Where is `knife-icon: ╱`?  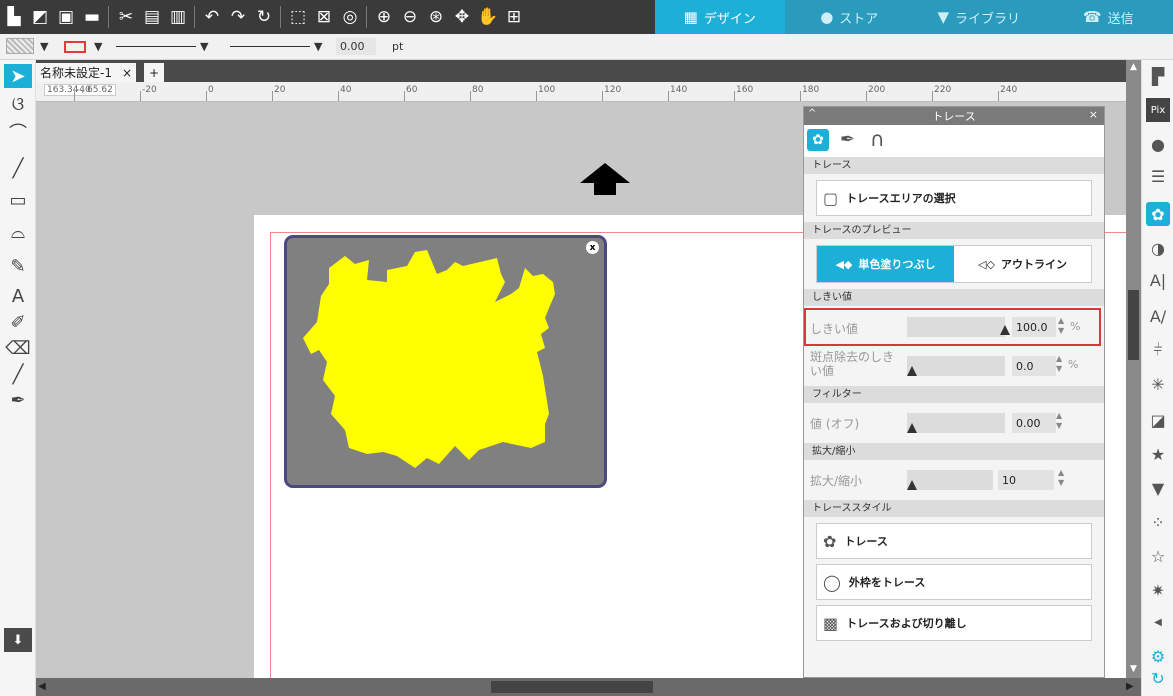 knife-icon: ╱ is located at coordinates (18, 374).